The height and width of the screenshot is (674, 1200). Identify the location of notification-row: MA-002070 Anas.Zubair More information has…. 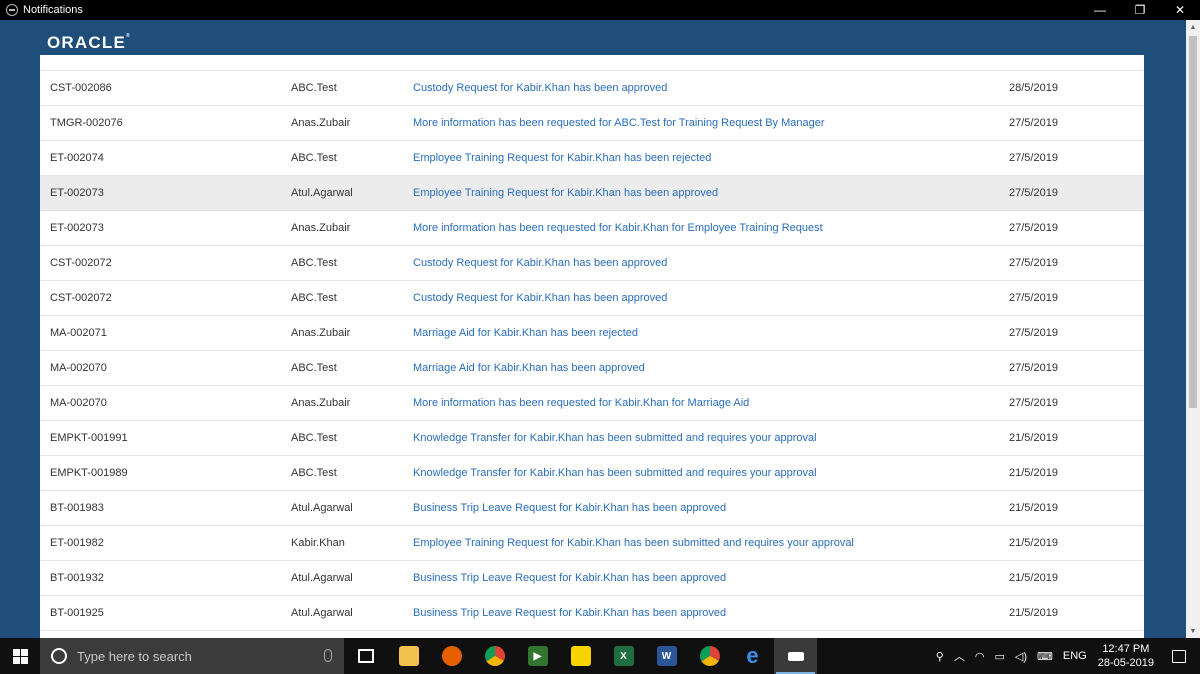
(592, 403).